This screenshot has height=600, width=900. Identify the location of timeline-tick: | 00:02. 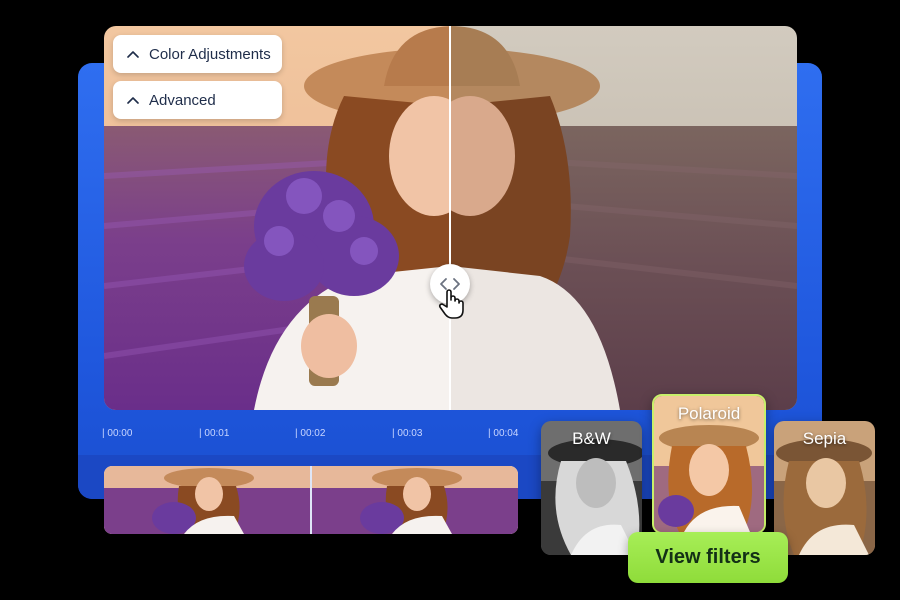
(310, 433).